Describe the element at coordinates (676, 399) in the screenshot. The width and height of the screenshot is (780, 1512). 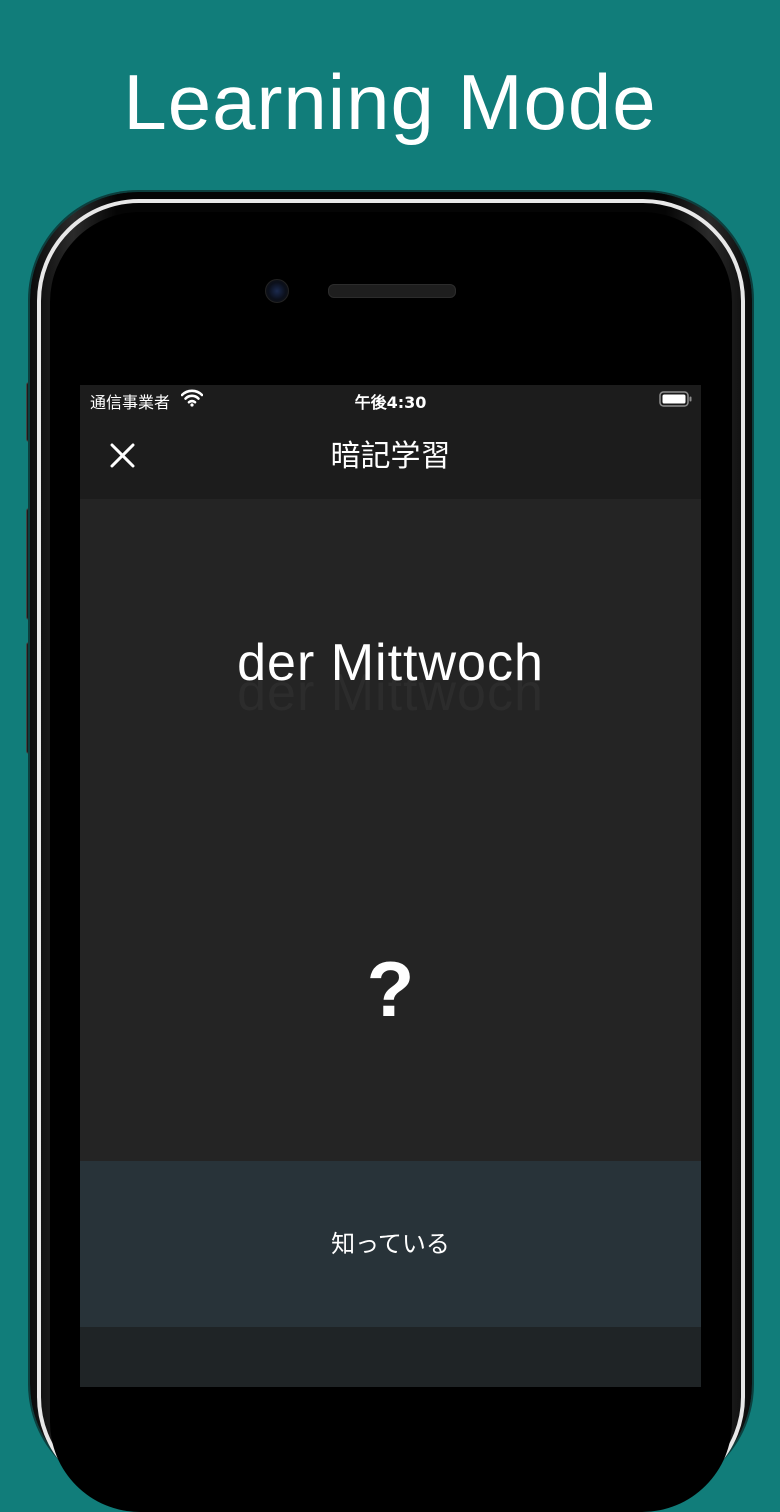
I see `battery-icon` at that location.